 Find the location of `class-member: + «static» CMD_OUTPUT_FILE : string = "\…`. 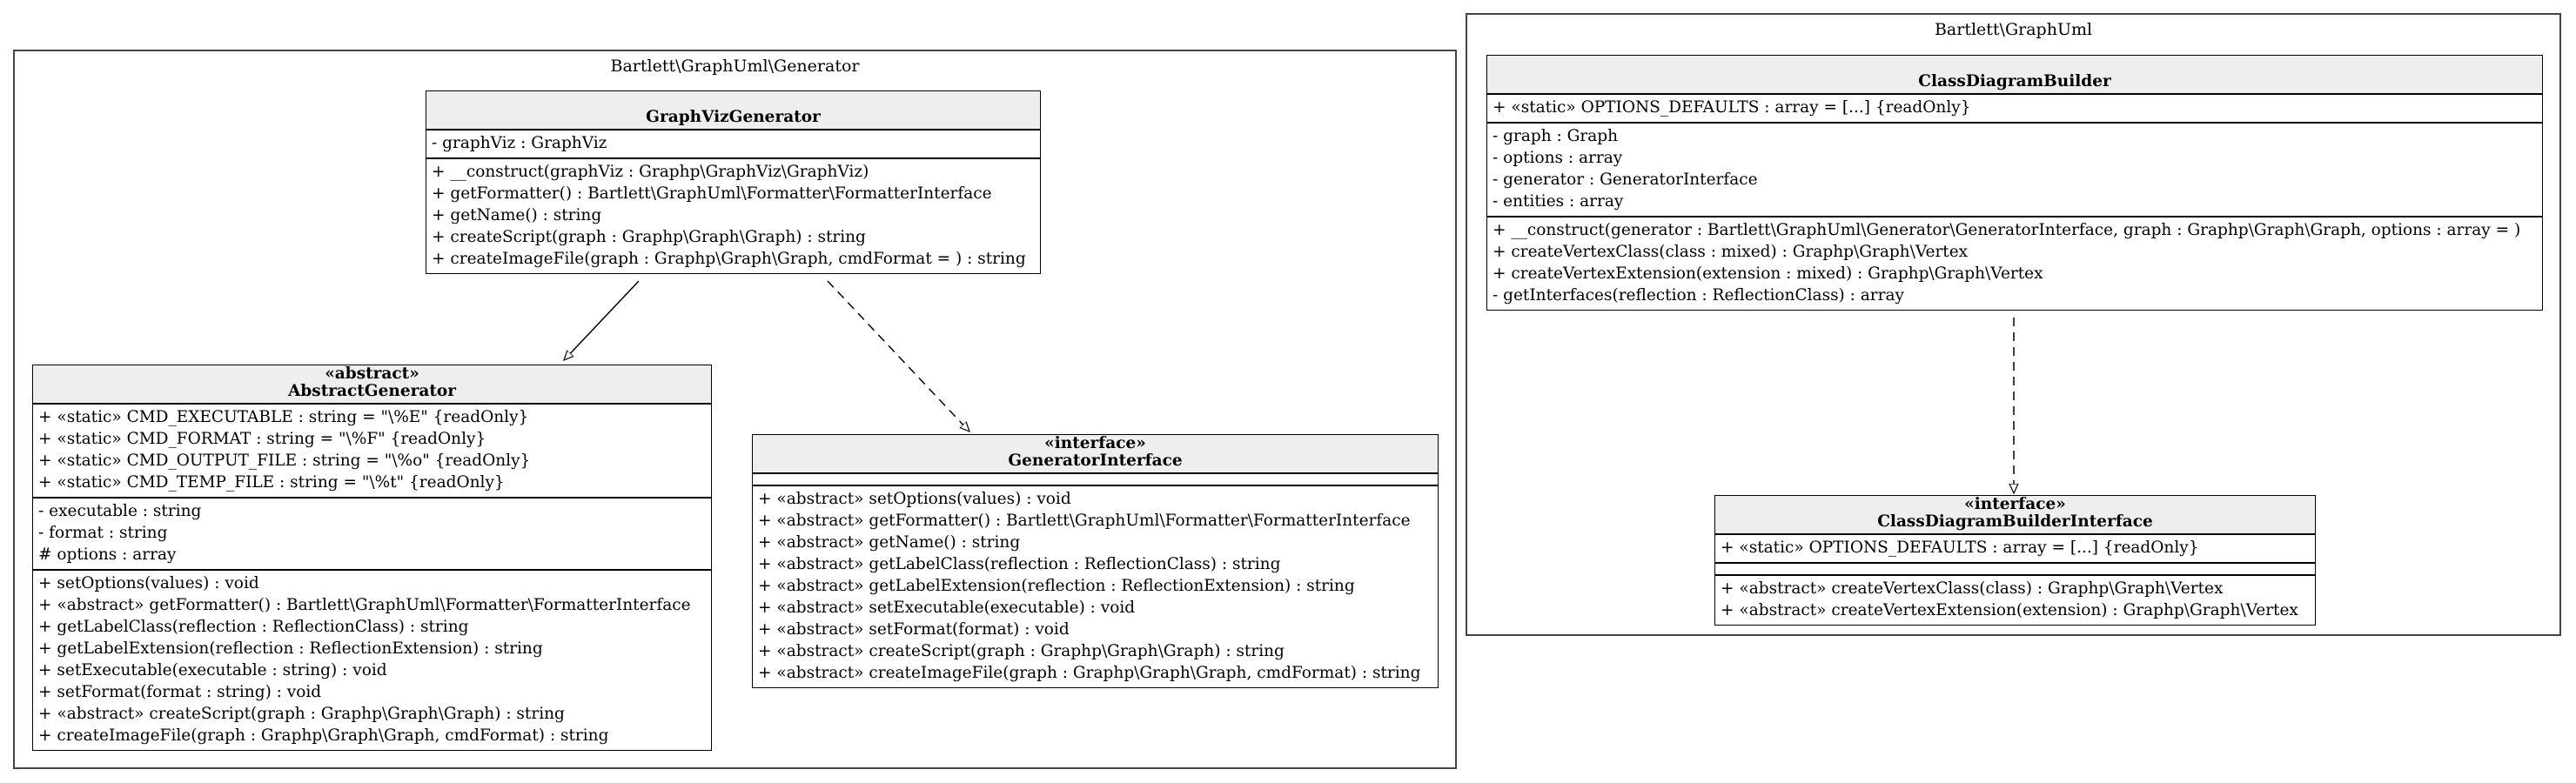

class-member: + «static» CMD_OUTPUT_FILE : string = "\… is located at coordinates (284, 461).